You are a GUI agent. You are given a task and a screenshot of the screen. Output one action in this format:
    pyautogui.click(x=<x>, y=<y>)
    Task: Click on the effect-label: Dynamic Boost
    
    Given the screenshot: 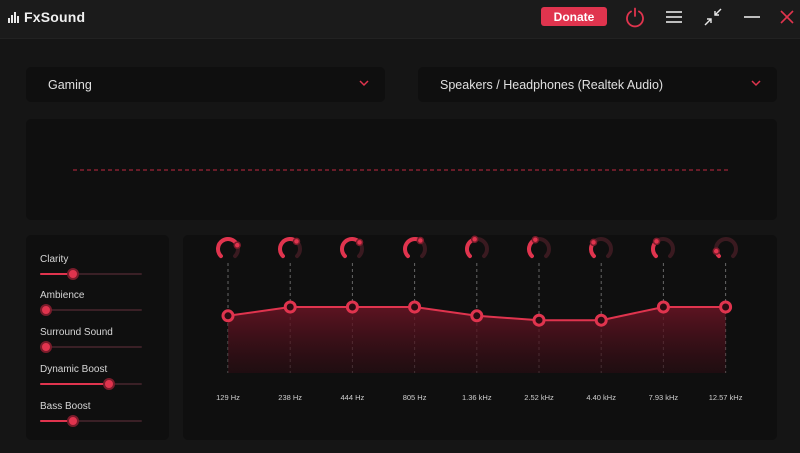 What is the action you would take?
    pyautogui.click(x=74, y=369)
    